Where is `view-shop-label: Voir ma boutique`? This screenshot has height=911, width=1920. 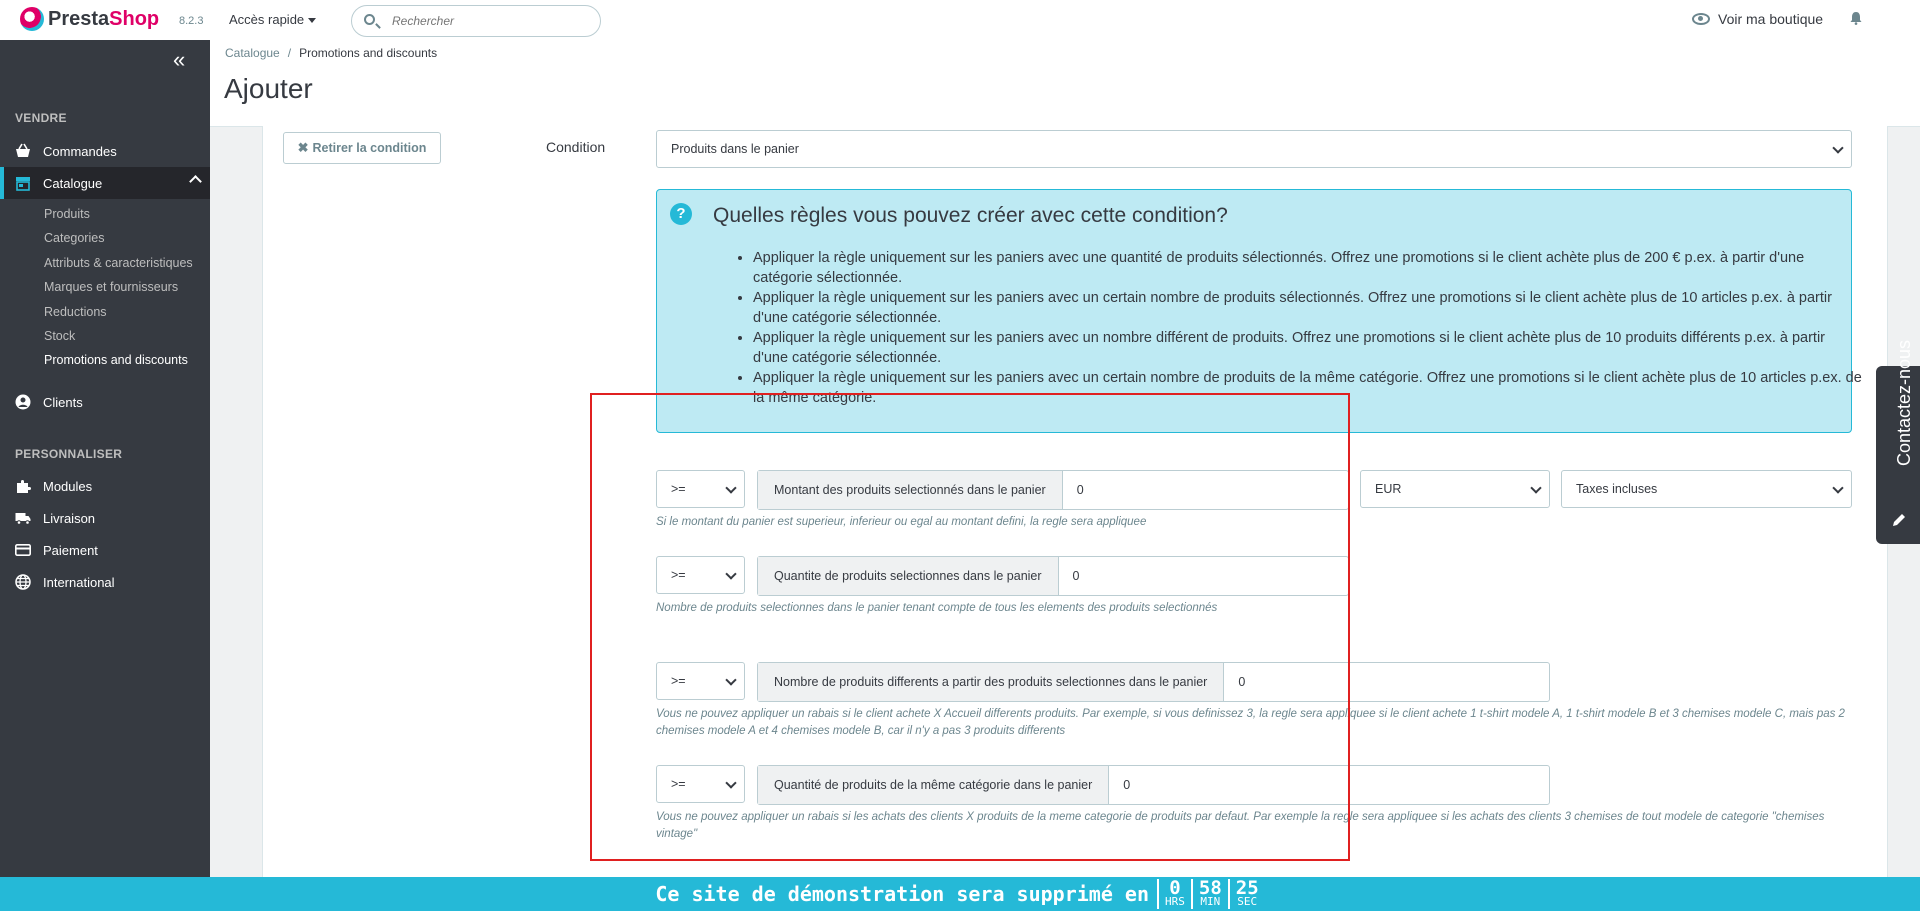
view-shop-label: Voir ma boutique is located at coordinates (1771, 19).